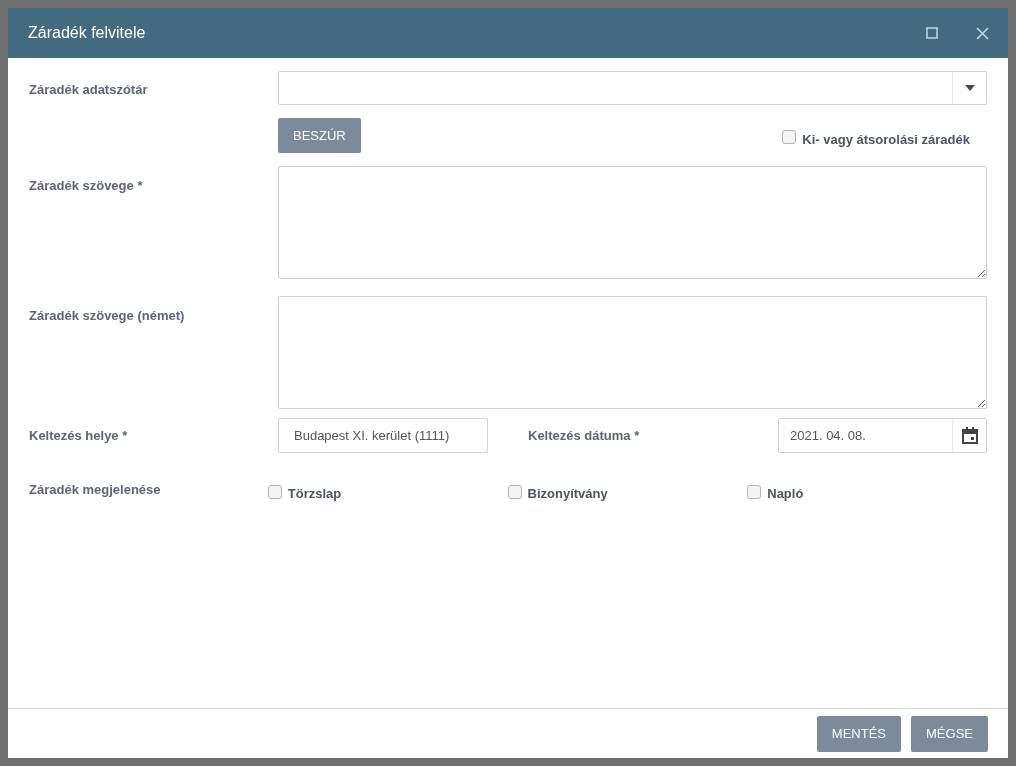 The image size is (1016, 766). I want to click on date-value: 2021. 04. 08., so click(828, 435).